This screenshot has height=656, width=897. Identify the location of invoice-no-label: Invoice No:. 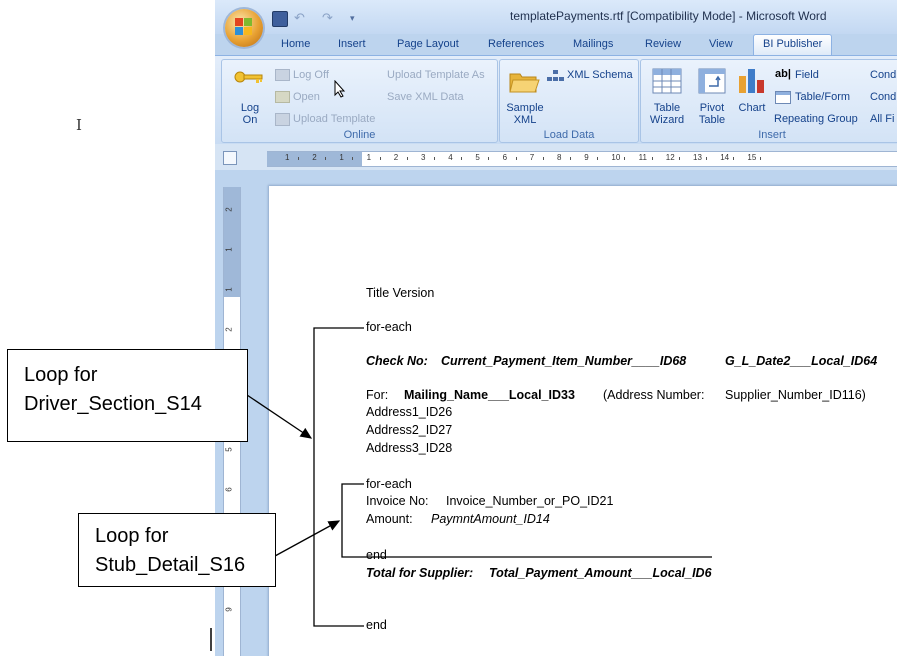
(397, 501).